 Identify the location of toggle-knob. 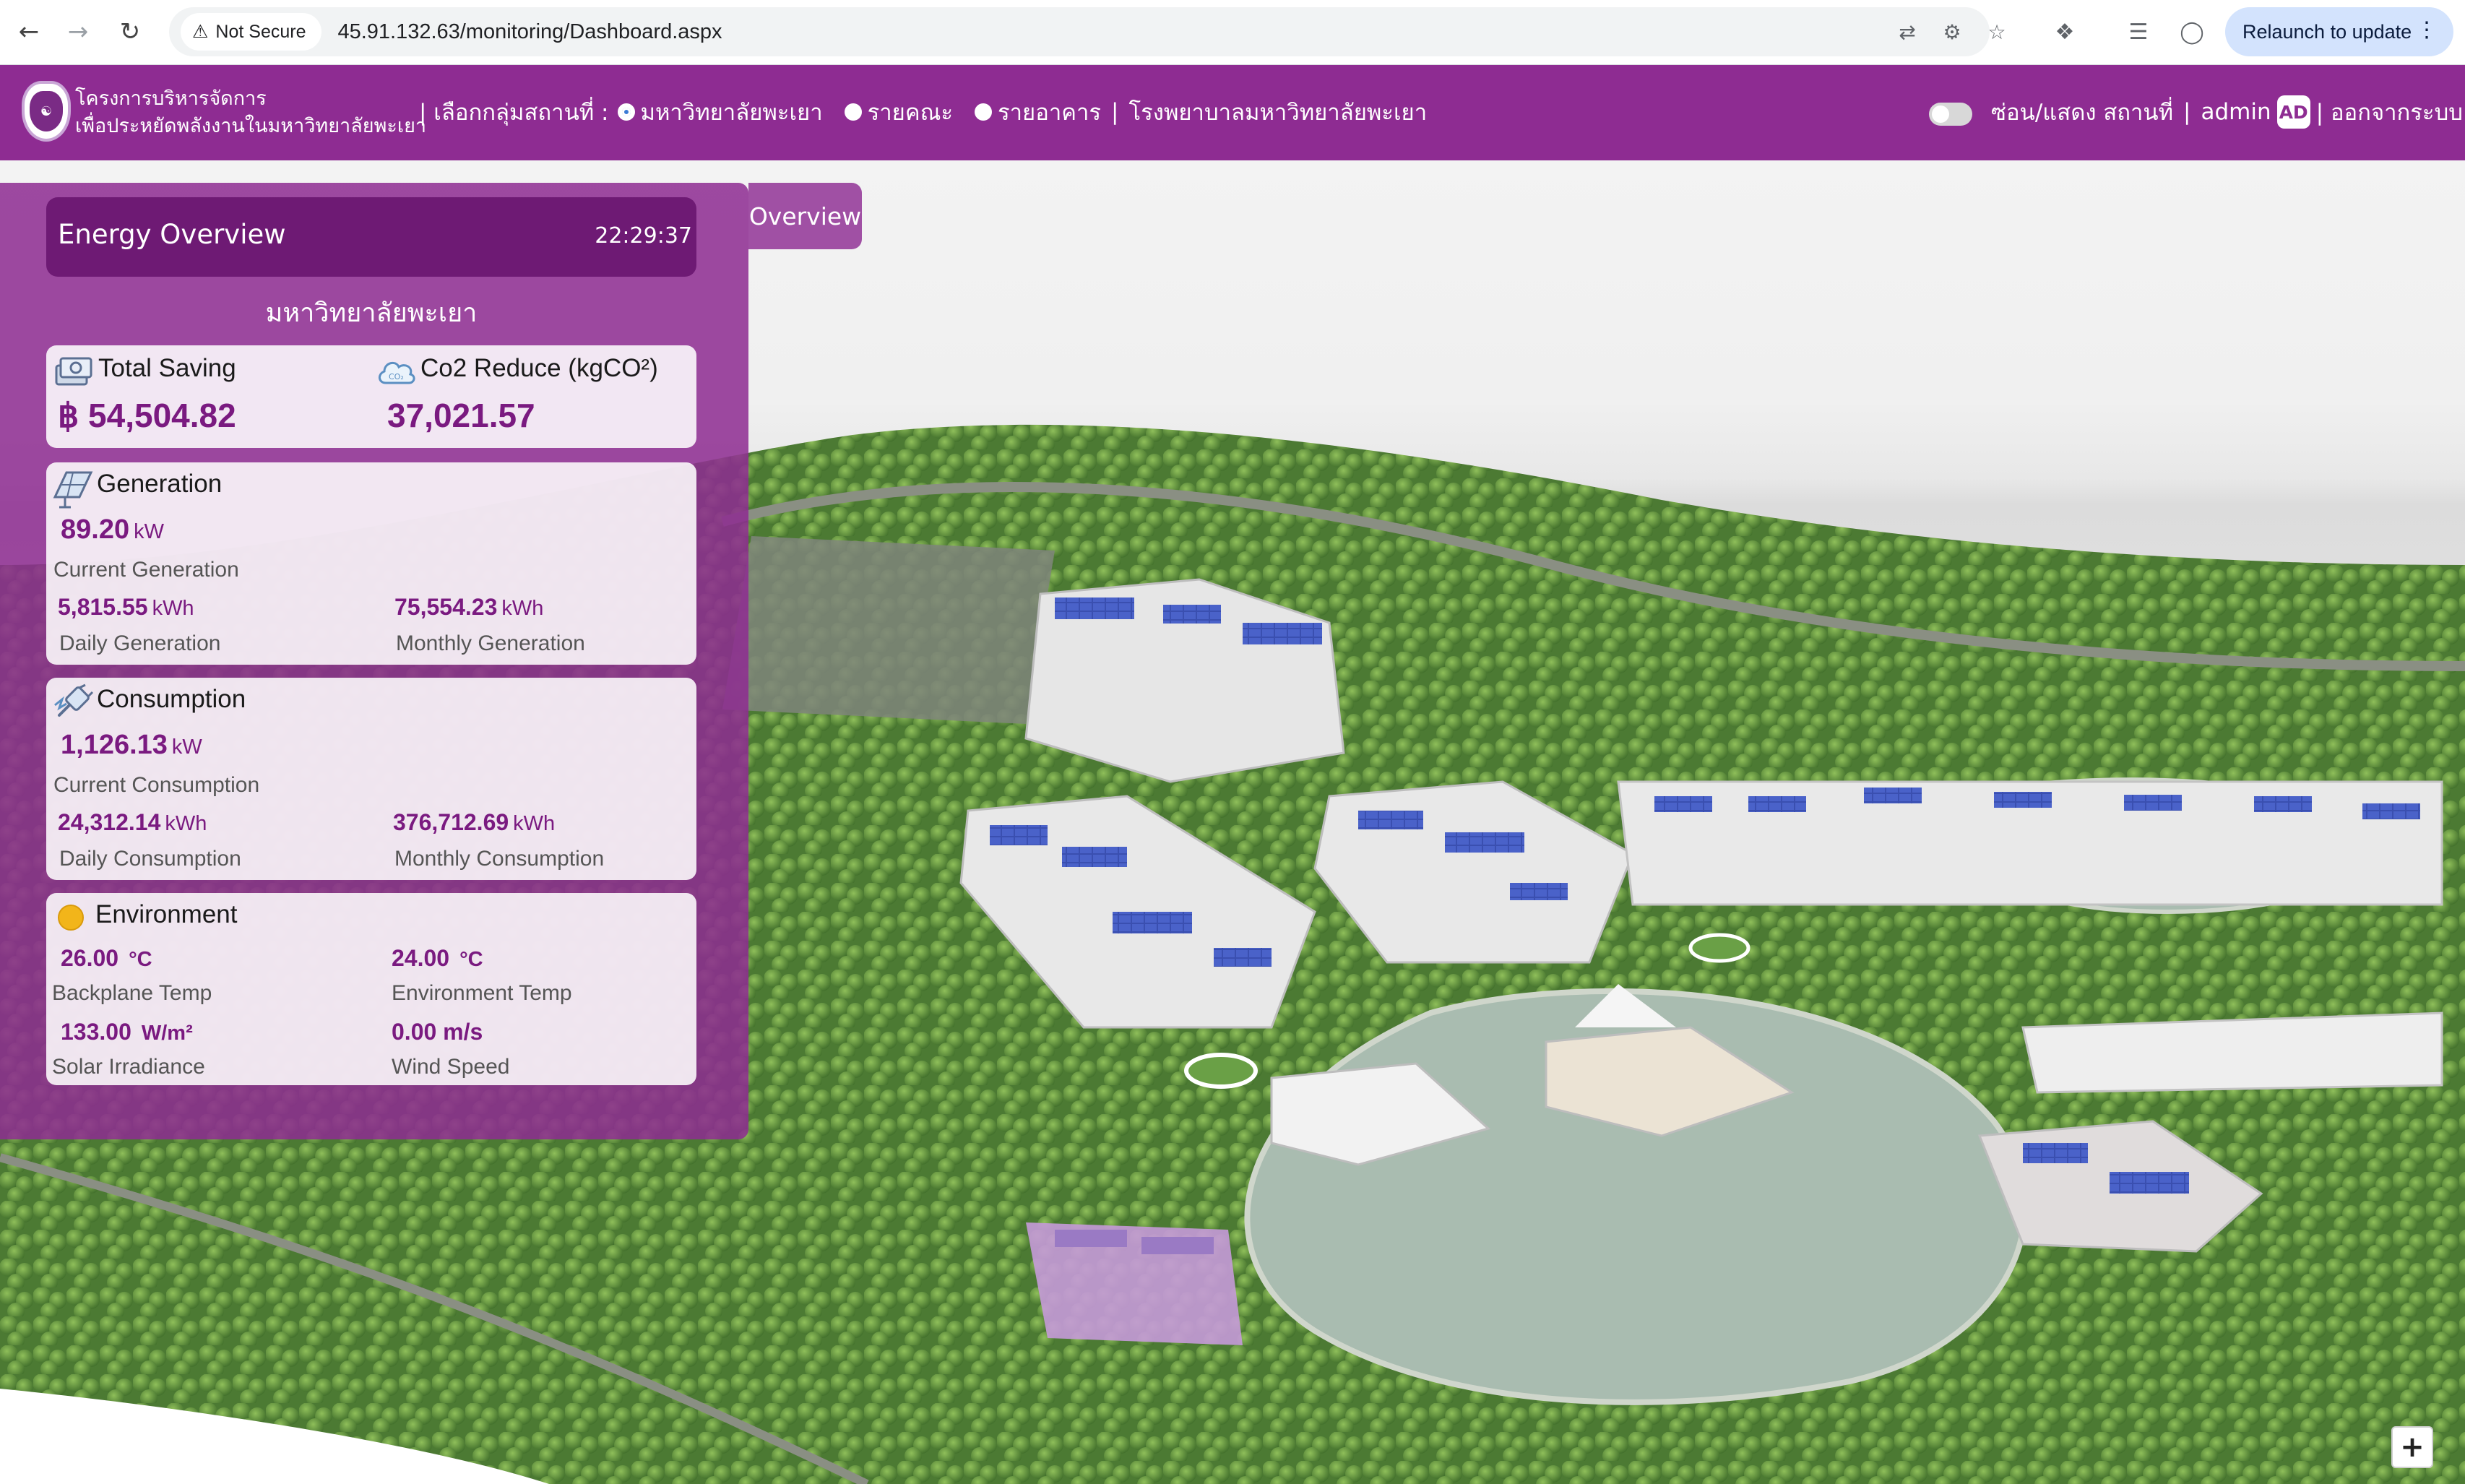
(1941, 114).